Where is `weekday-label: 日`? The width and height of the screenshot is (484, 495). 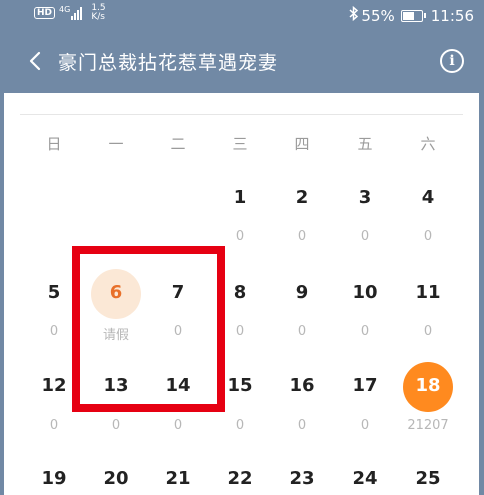
weekday-label: 日 is located at coordinates (54, 144).